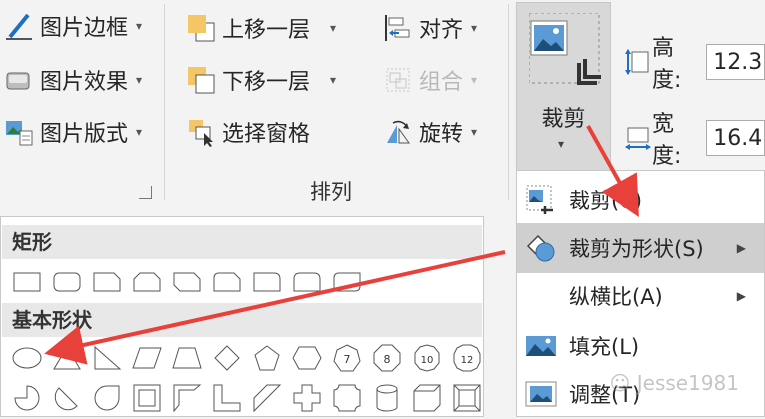 The height and width of the screenshot is (419, 765). I want to click on bring-forward-label: 上移一层, so click(266, 30).